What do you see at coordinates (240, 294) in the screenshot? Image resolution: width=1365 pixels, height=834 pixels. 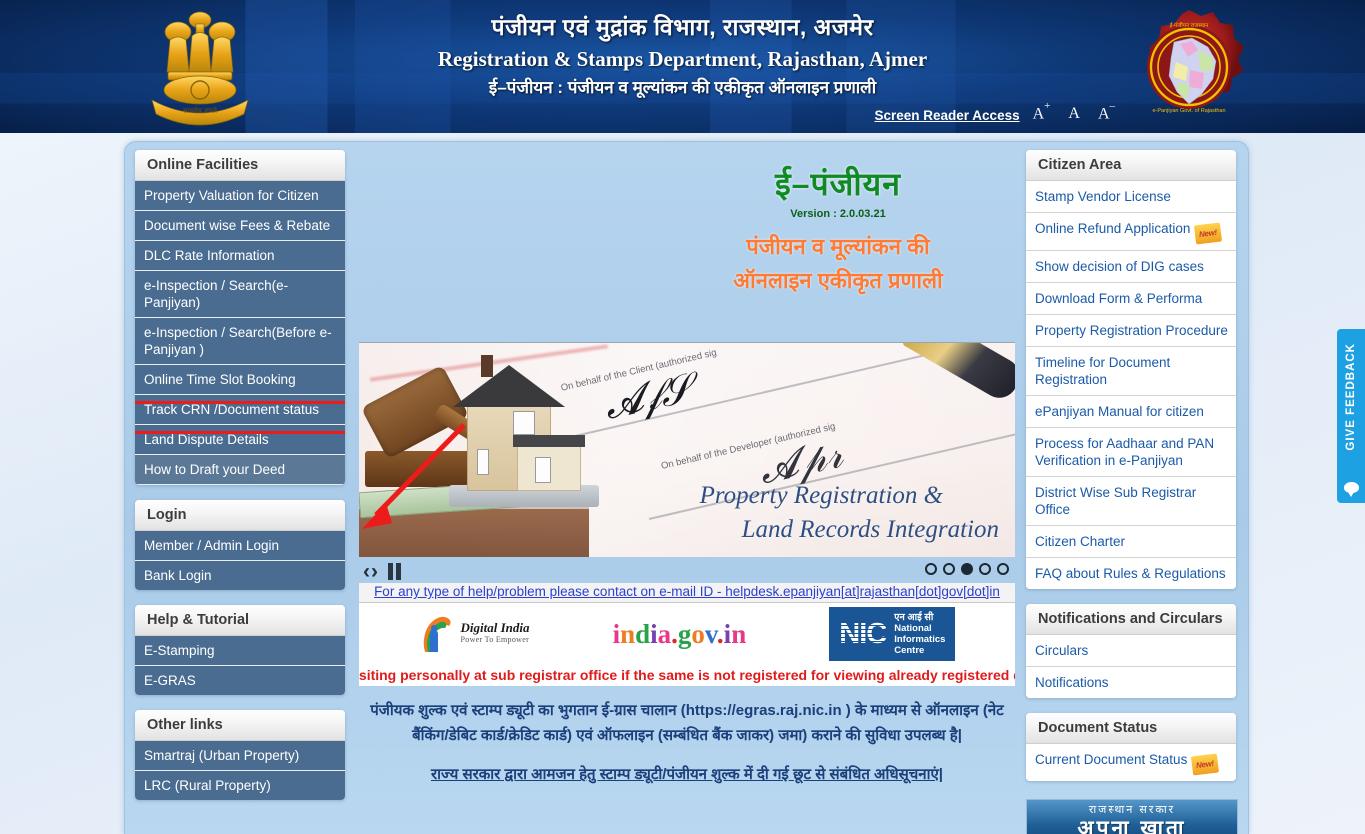 I see `sidebar-item-einspection-epanjiyan: e-Inspection / Search(e-Panjiyan)` at bounding box center [240, 294].